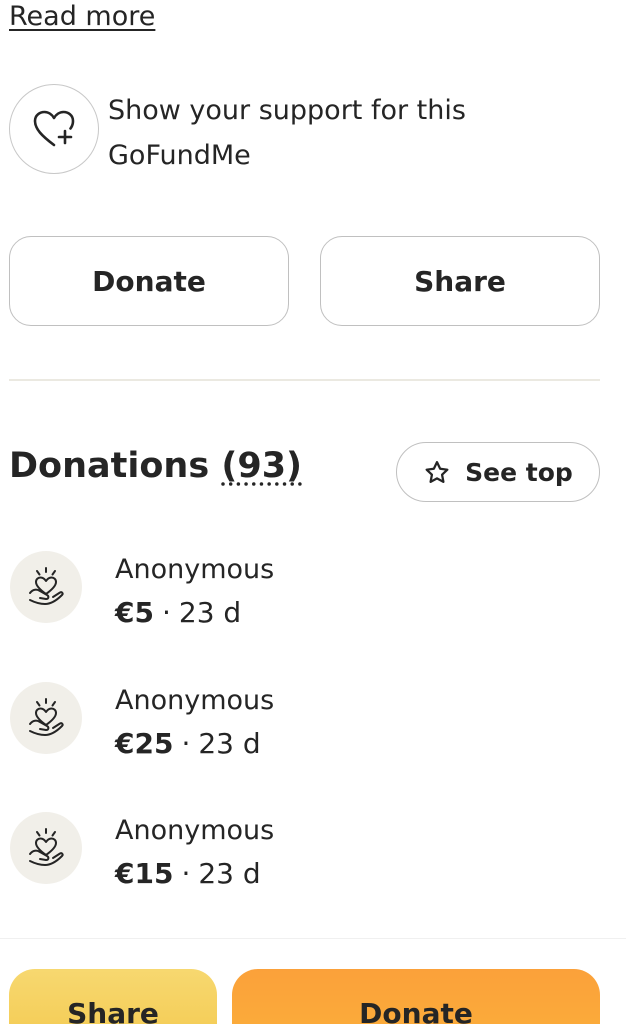 Image resolution: width=626 pixels, height=1024 pixels. Describe the element at coordinates (113, 1010) in the screenshot. I see `bottom-share-label: Share` at that location.